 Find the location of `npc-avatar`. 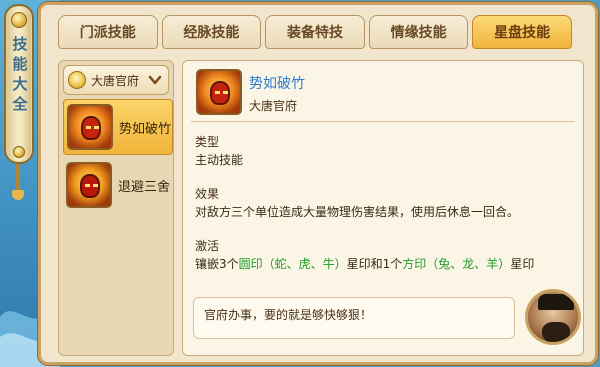

npc-avatar is located at coordinates (553, 317).